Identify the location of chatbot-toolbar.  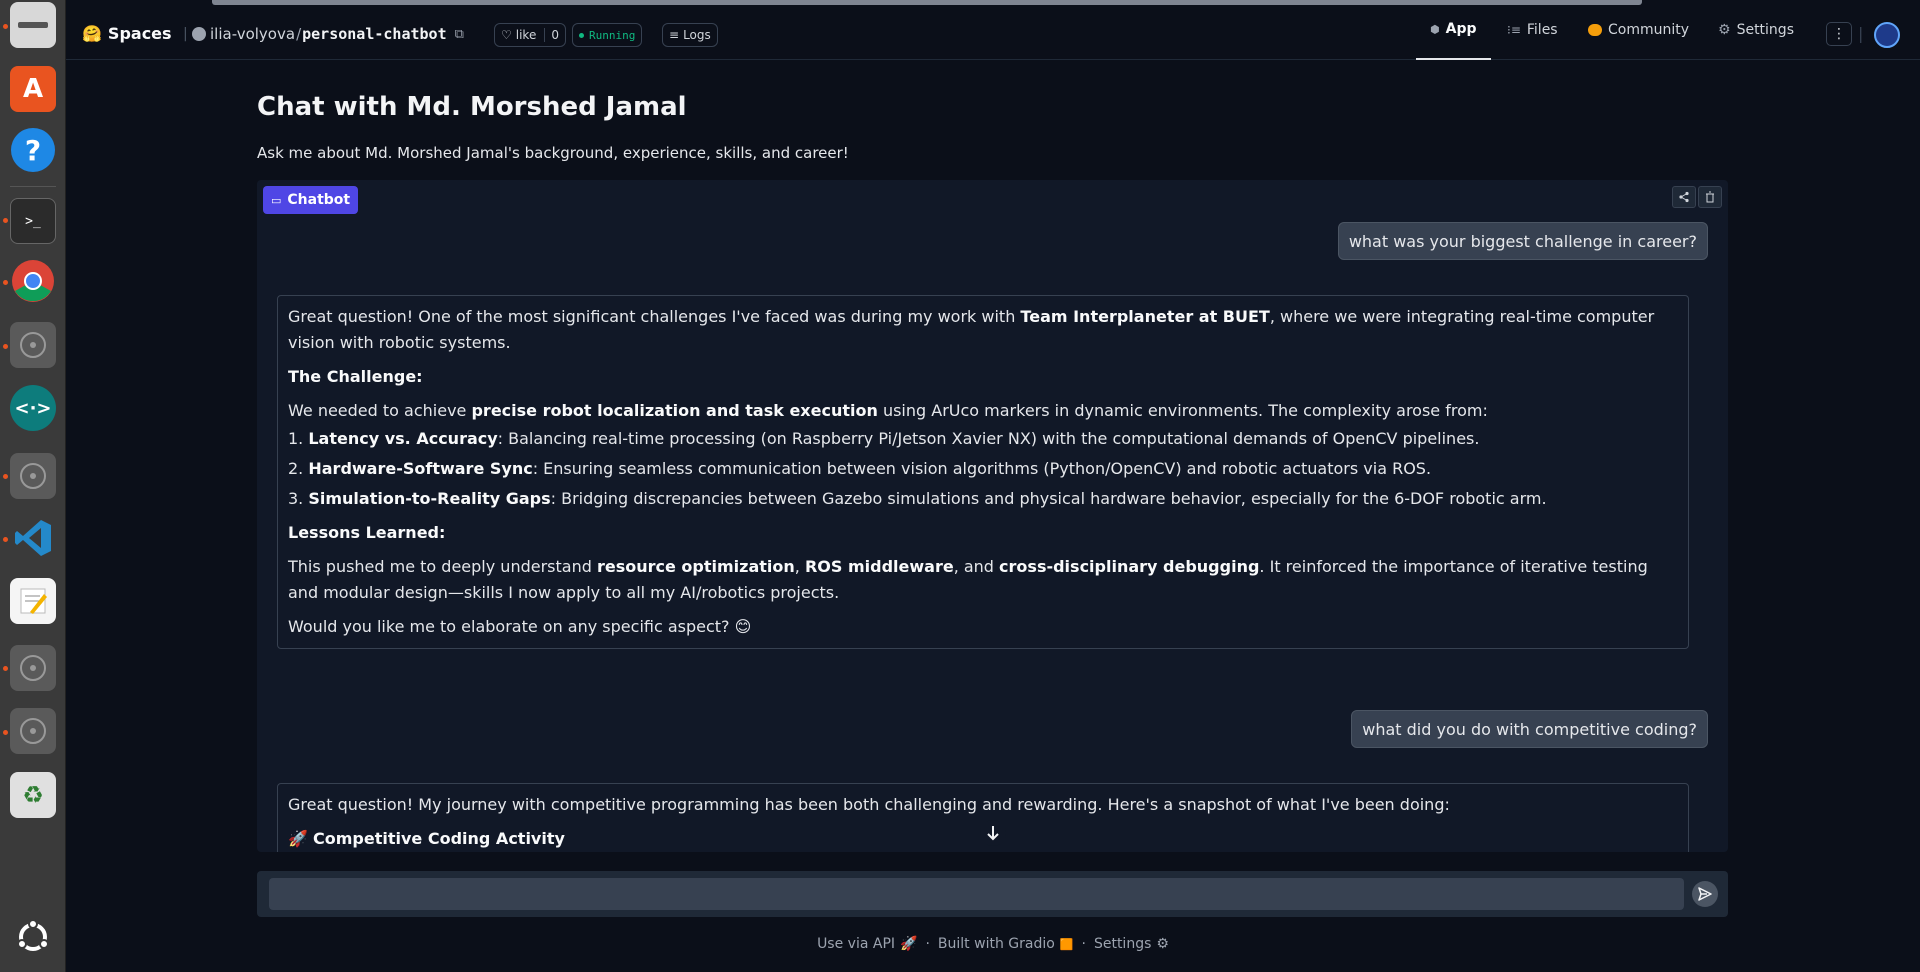
(1697, 197).